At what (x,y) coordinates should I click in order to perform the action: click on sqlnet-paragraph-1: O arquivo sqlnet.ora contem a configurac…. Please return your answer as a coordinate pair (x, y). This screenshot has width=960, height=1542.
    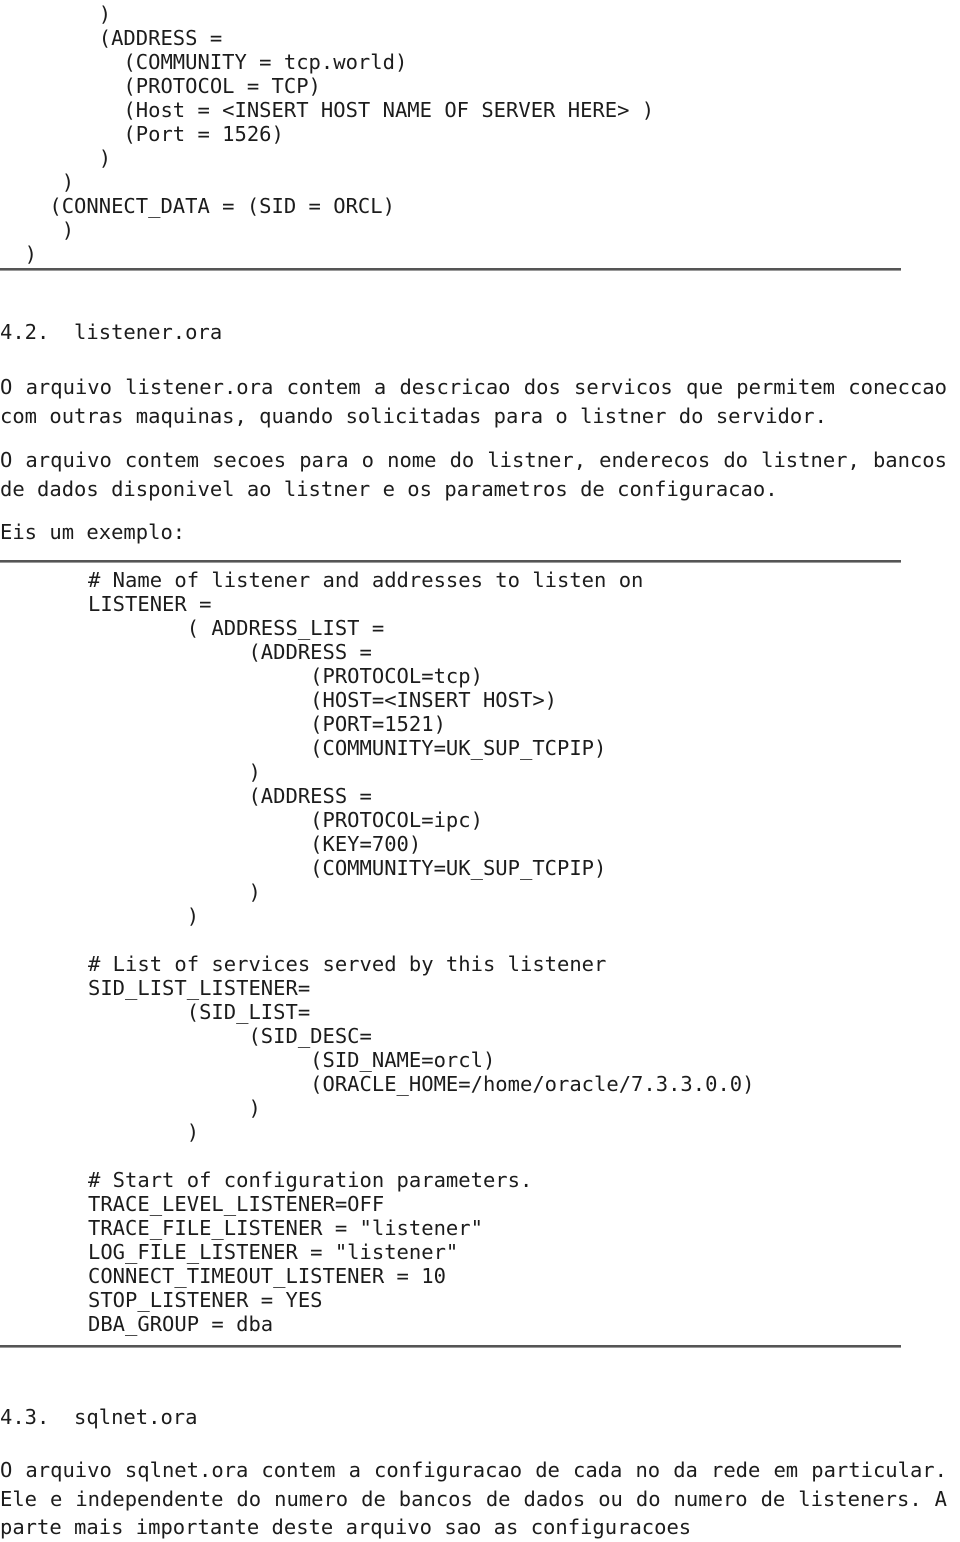
    Looking at the image, I should click on (473, 1498).